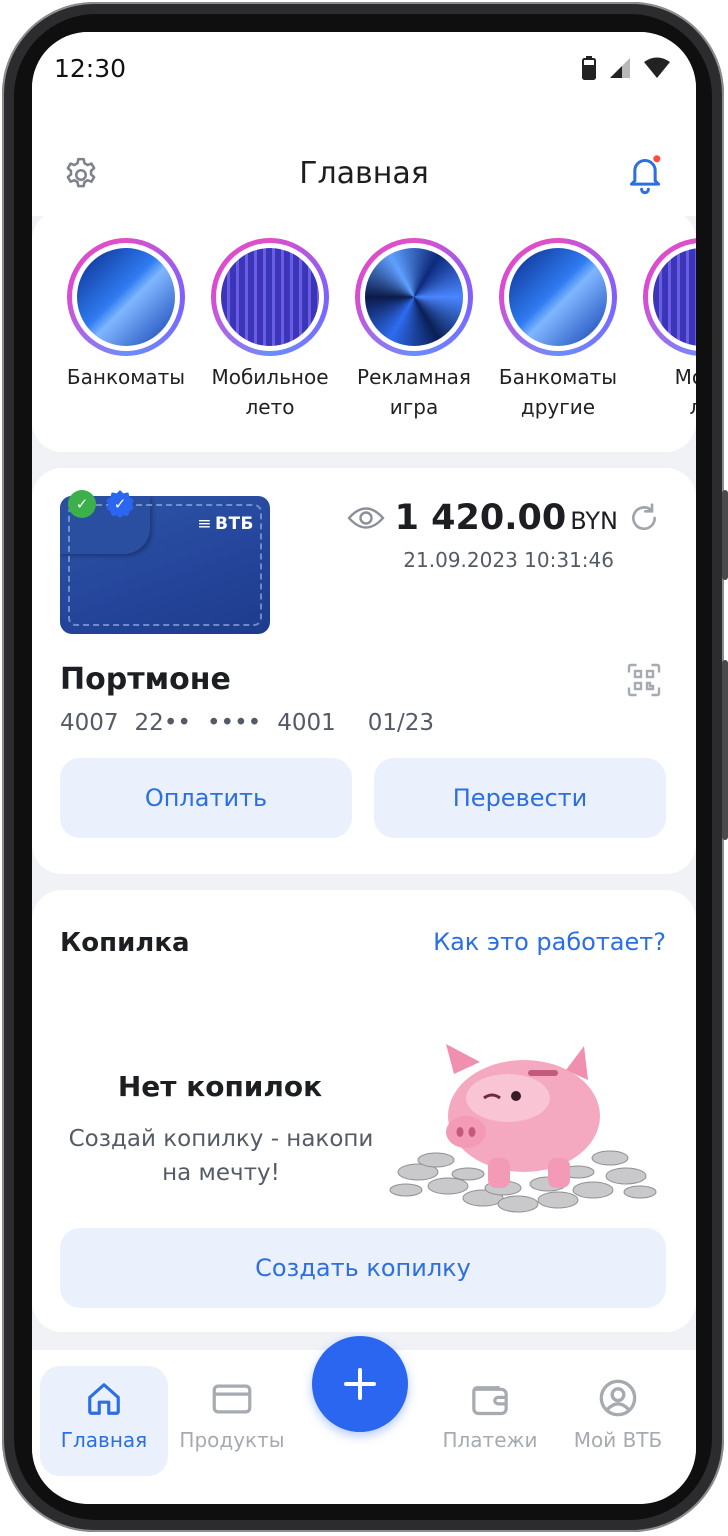 This screenshot has height=1536, width=728. Describe the element at coordinates (520, 798) in the screenshot. I see `transfer-button: Перевести` at that location.